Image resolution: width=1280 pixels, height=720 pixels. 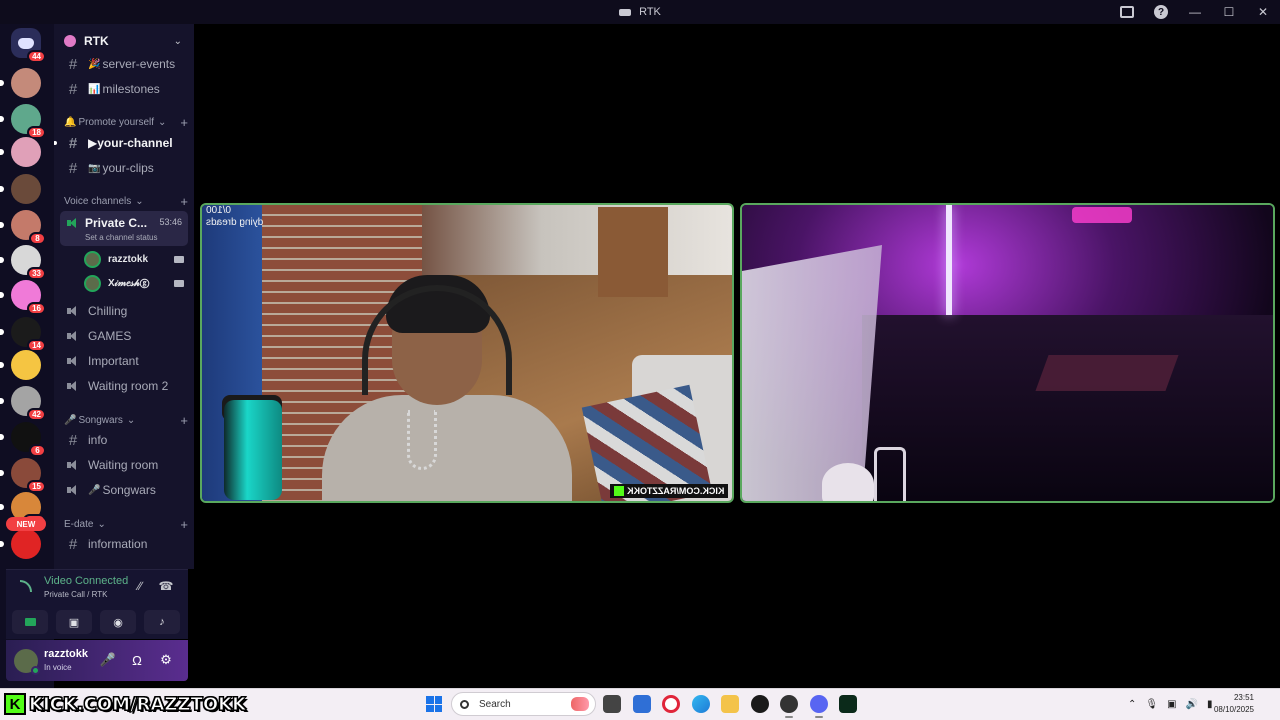 I want to click on voice-channel-songwars: 🎤 Songwars, so click(x=124, y=490).